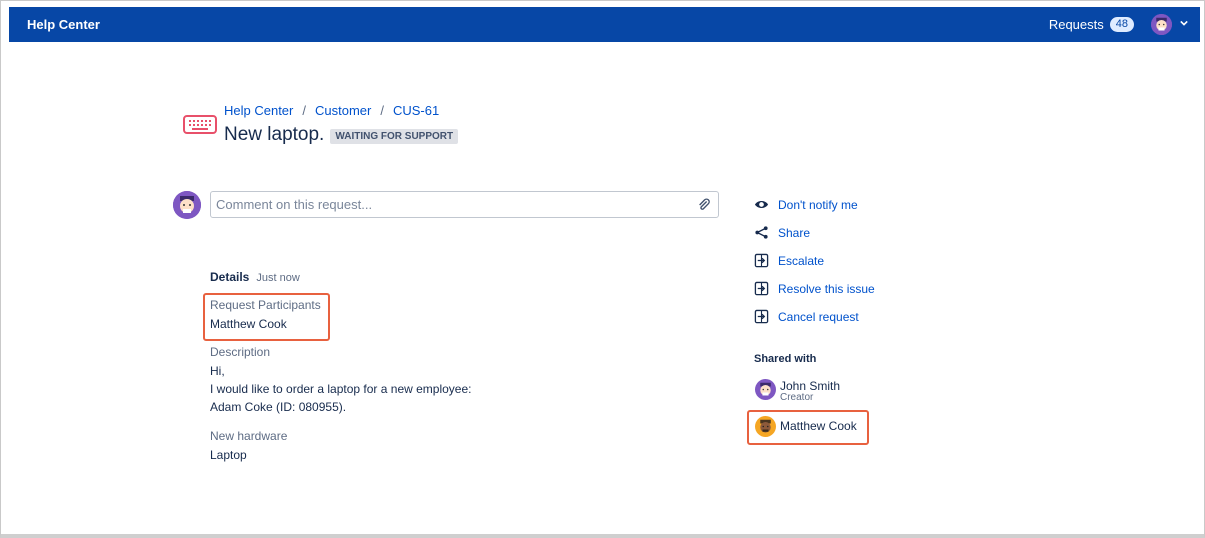  What do you see at coordinates (1076, 24) in the screenshot?
I see `requests-label: Requests` at bounding box center [1076, 24].